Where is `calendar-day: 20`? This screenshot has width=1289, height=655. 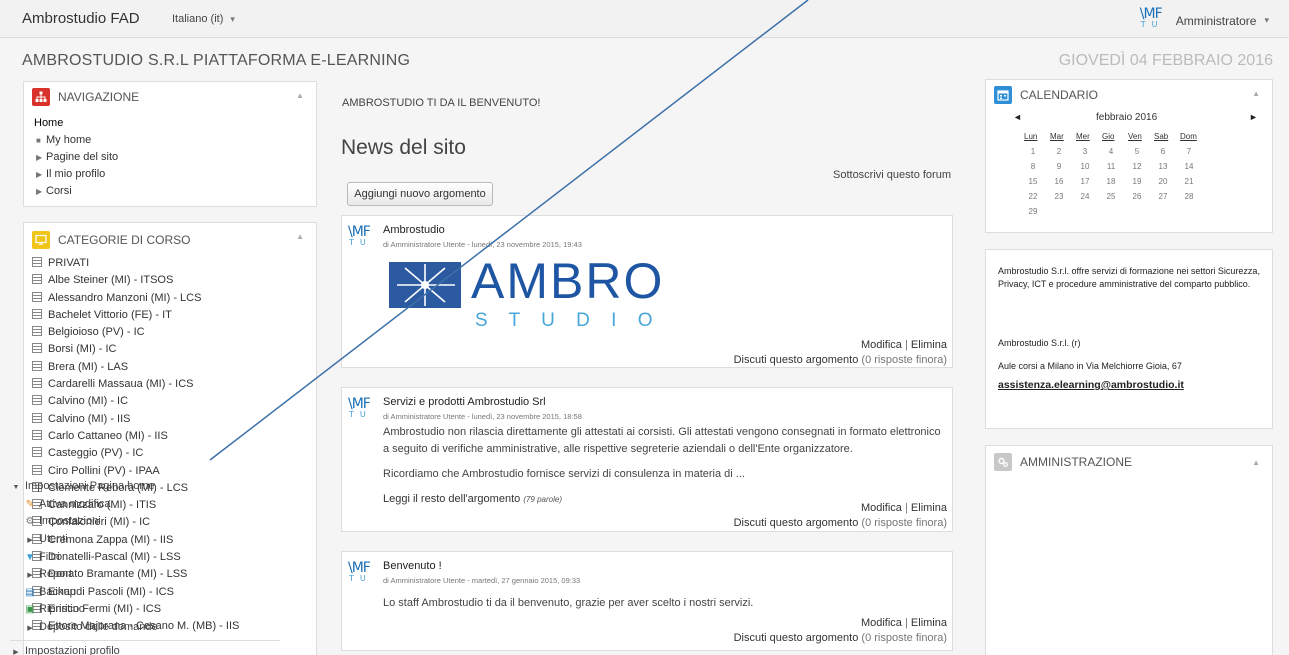
calendar-day: 20 is located at coordinates (1163, 181).